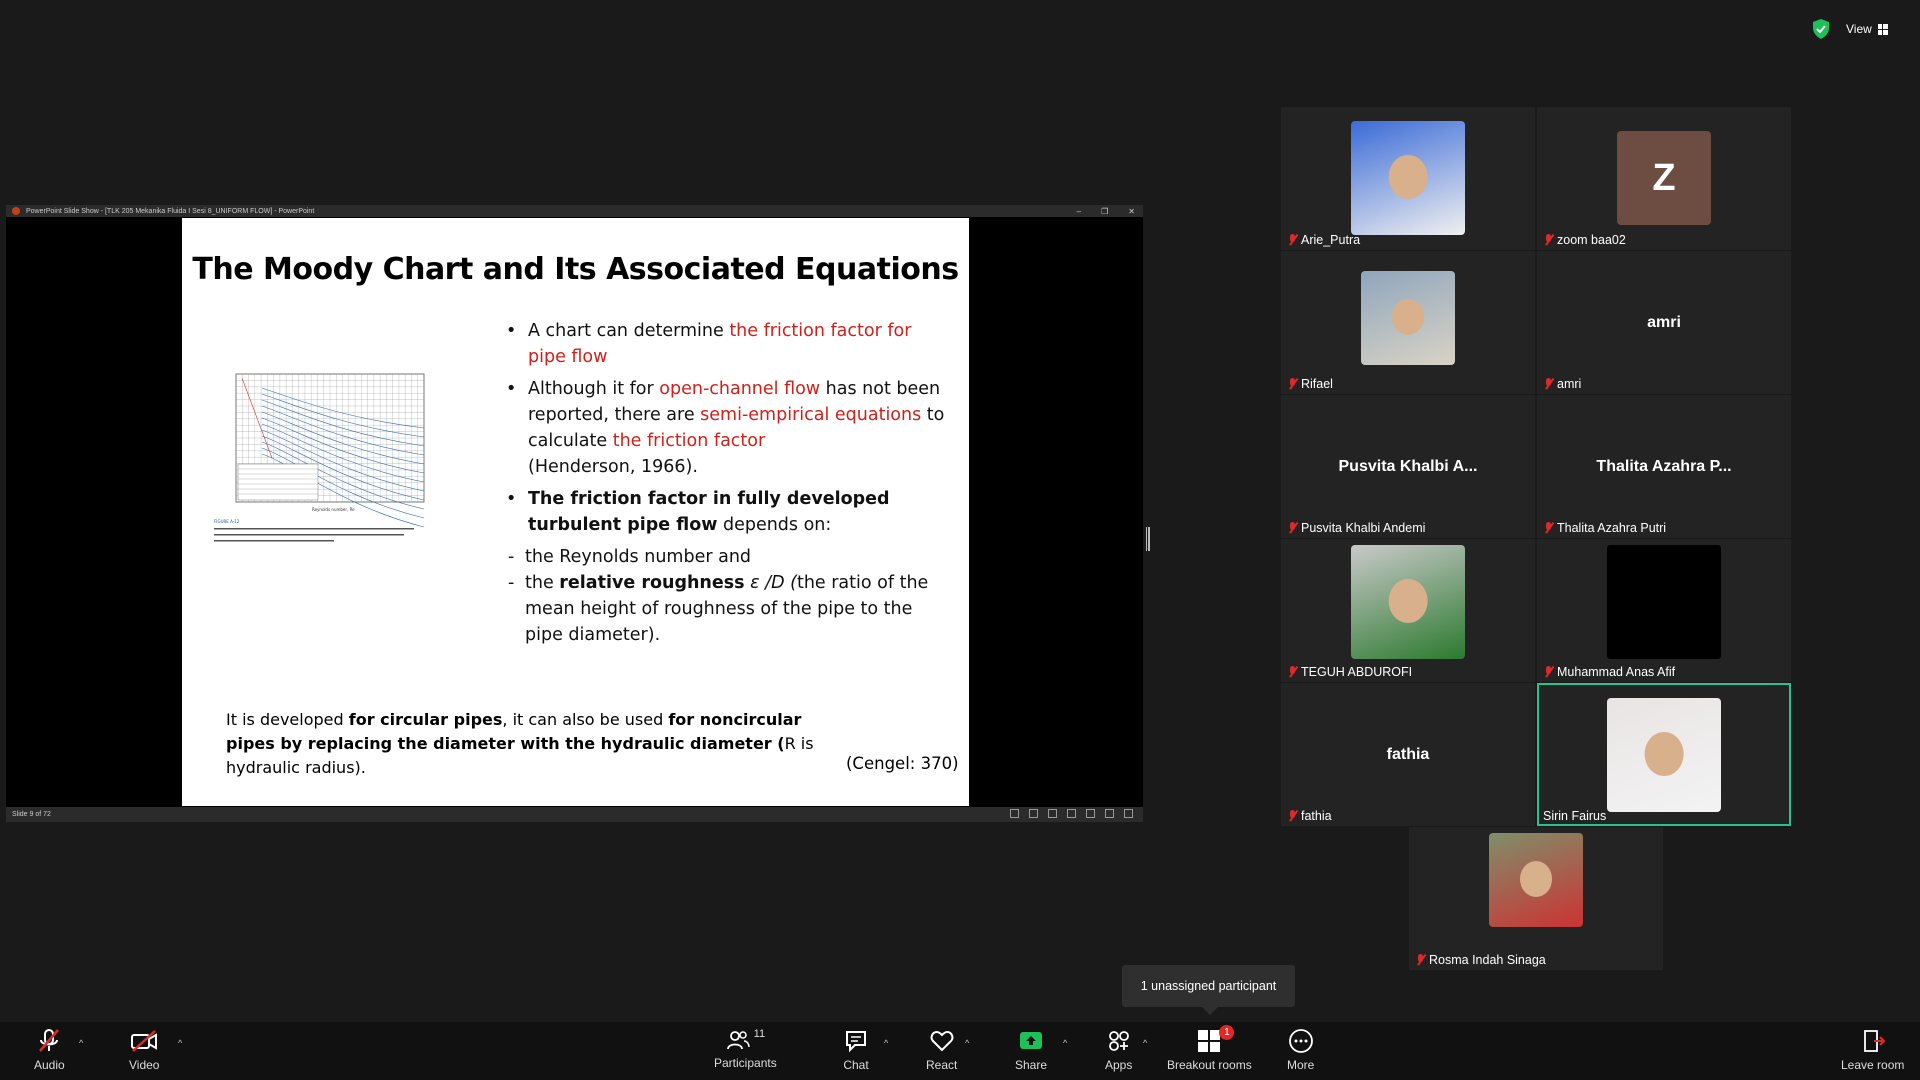 The image size is (1920, 1080). I want to click on participants-label: Participants, so click(745, 1063).